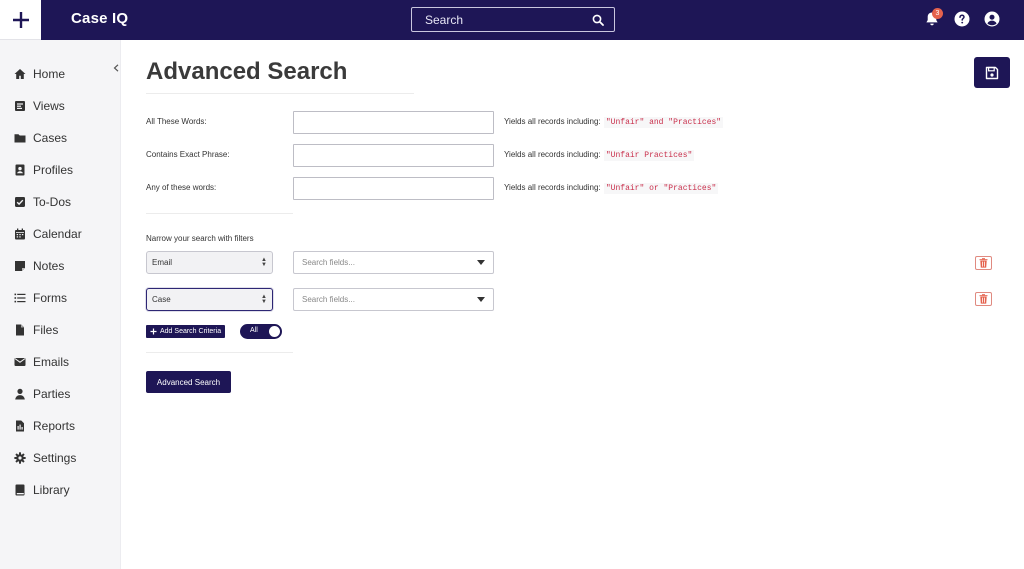 The image size is (1024, 569). I want to click on narrow-filters-label: Narrow your search with filters, so click(200, 238).